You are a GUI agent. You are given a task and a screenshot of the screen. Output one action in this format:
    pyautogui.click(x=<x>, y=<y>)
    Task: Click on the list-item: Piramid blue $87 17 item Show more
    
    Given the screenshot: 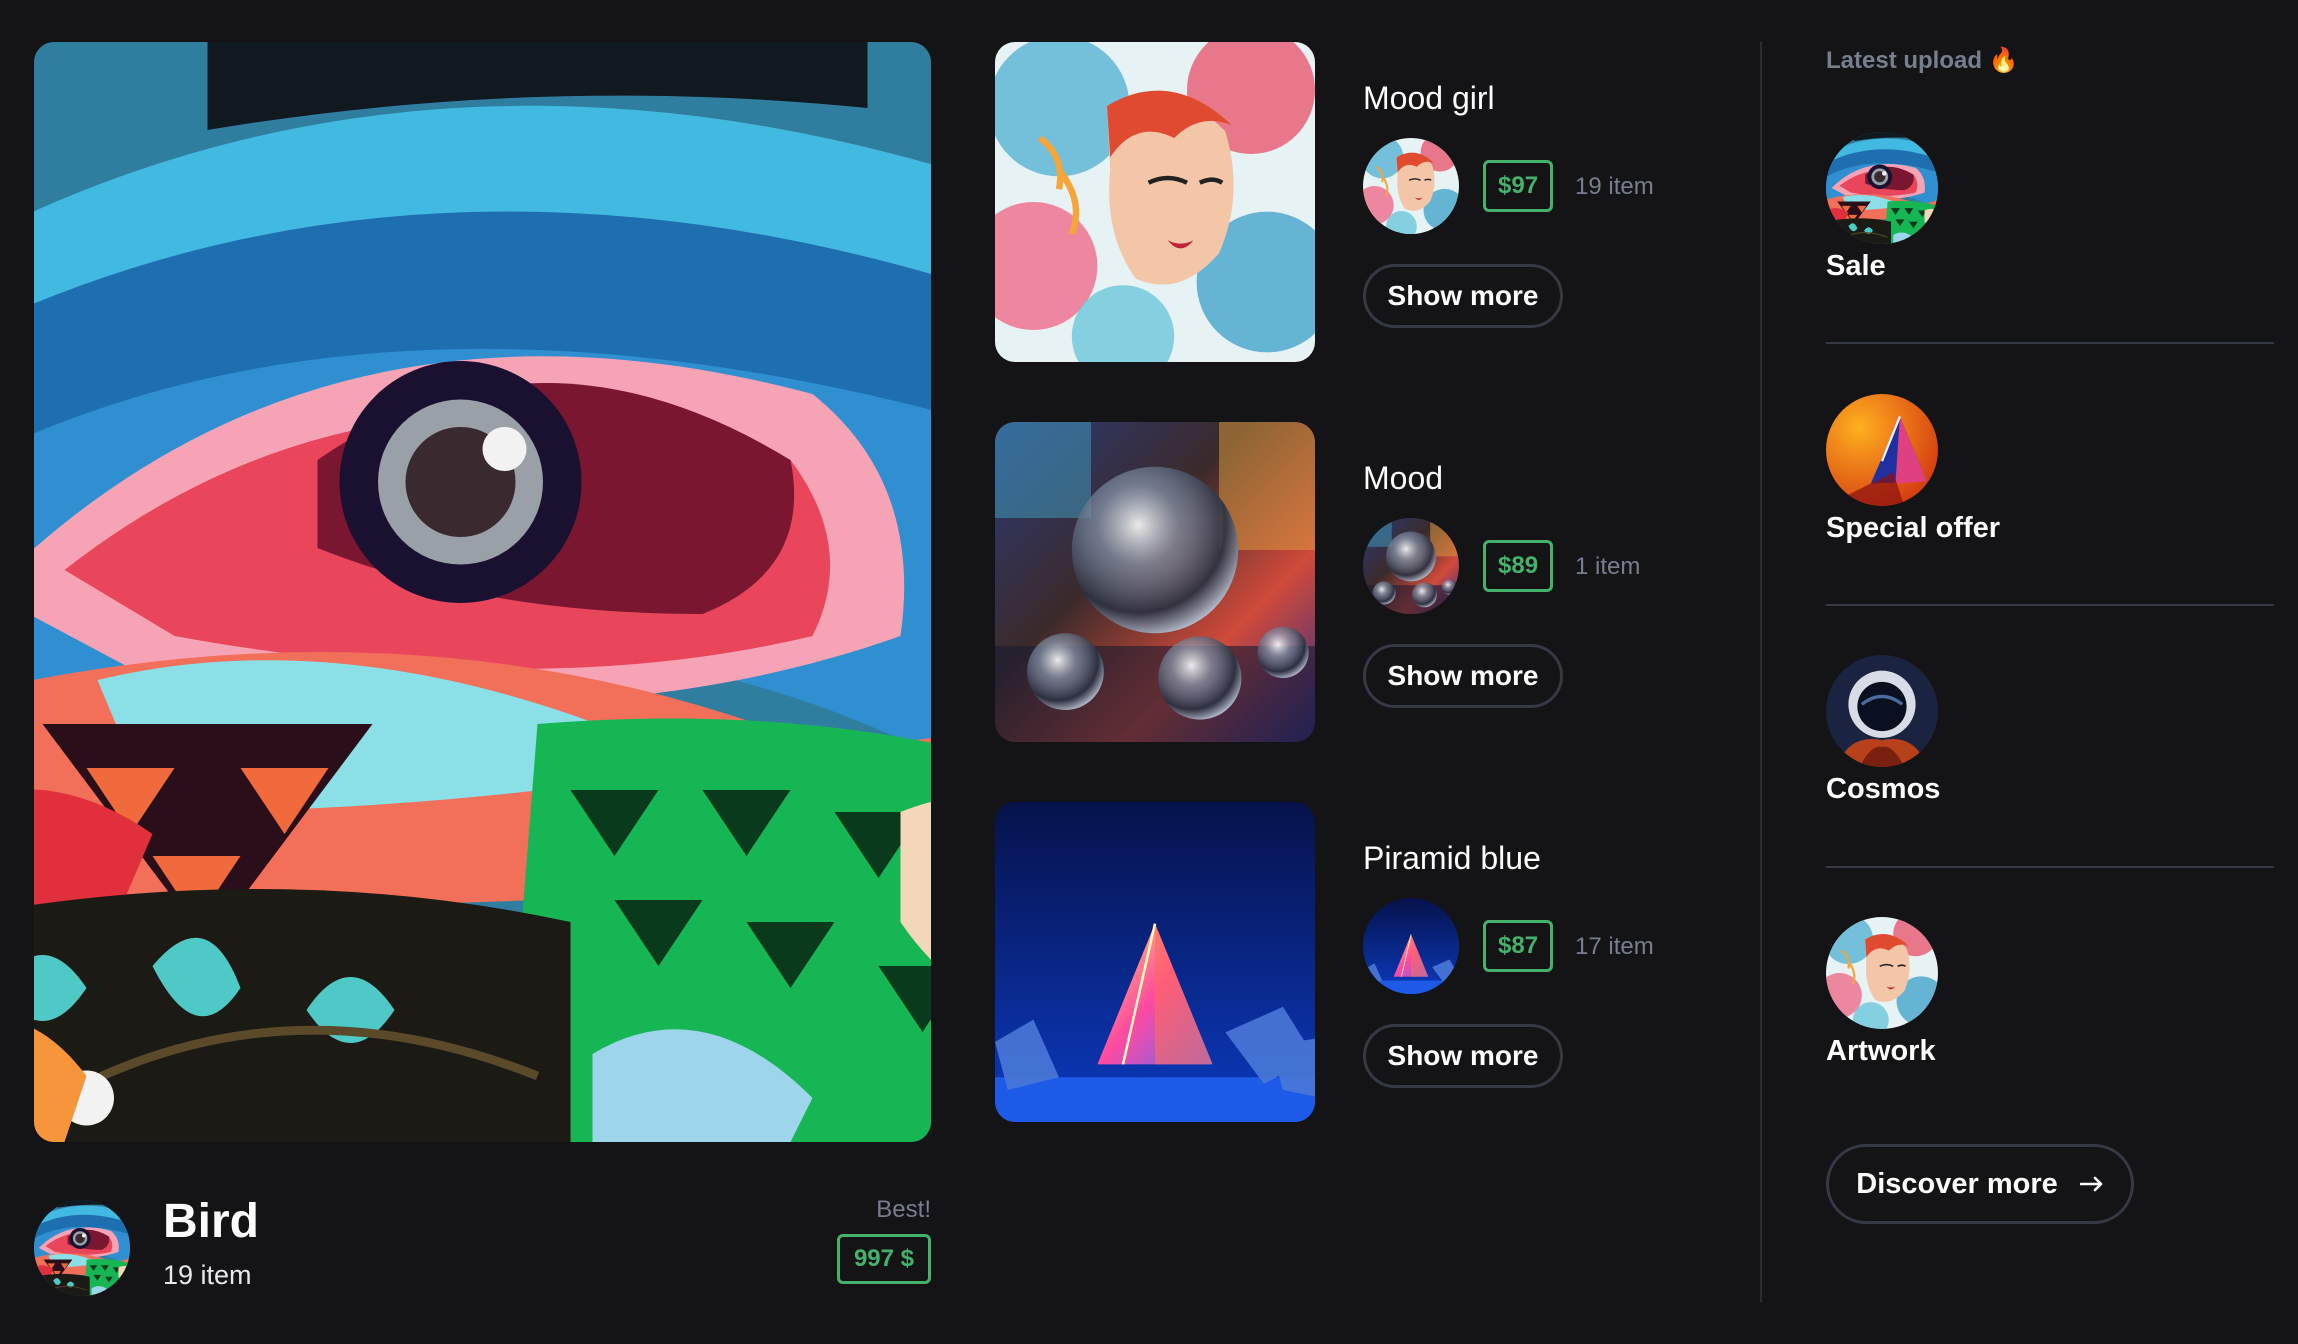 What is the action you would take?
    pyautogui.click(x=1350, y=962)
    